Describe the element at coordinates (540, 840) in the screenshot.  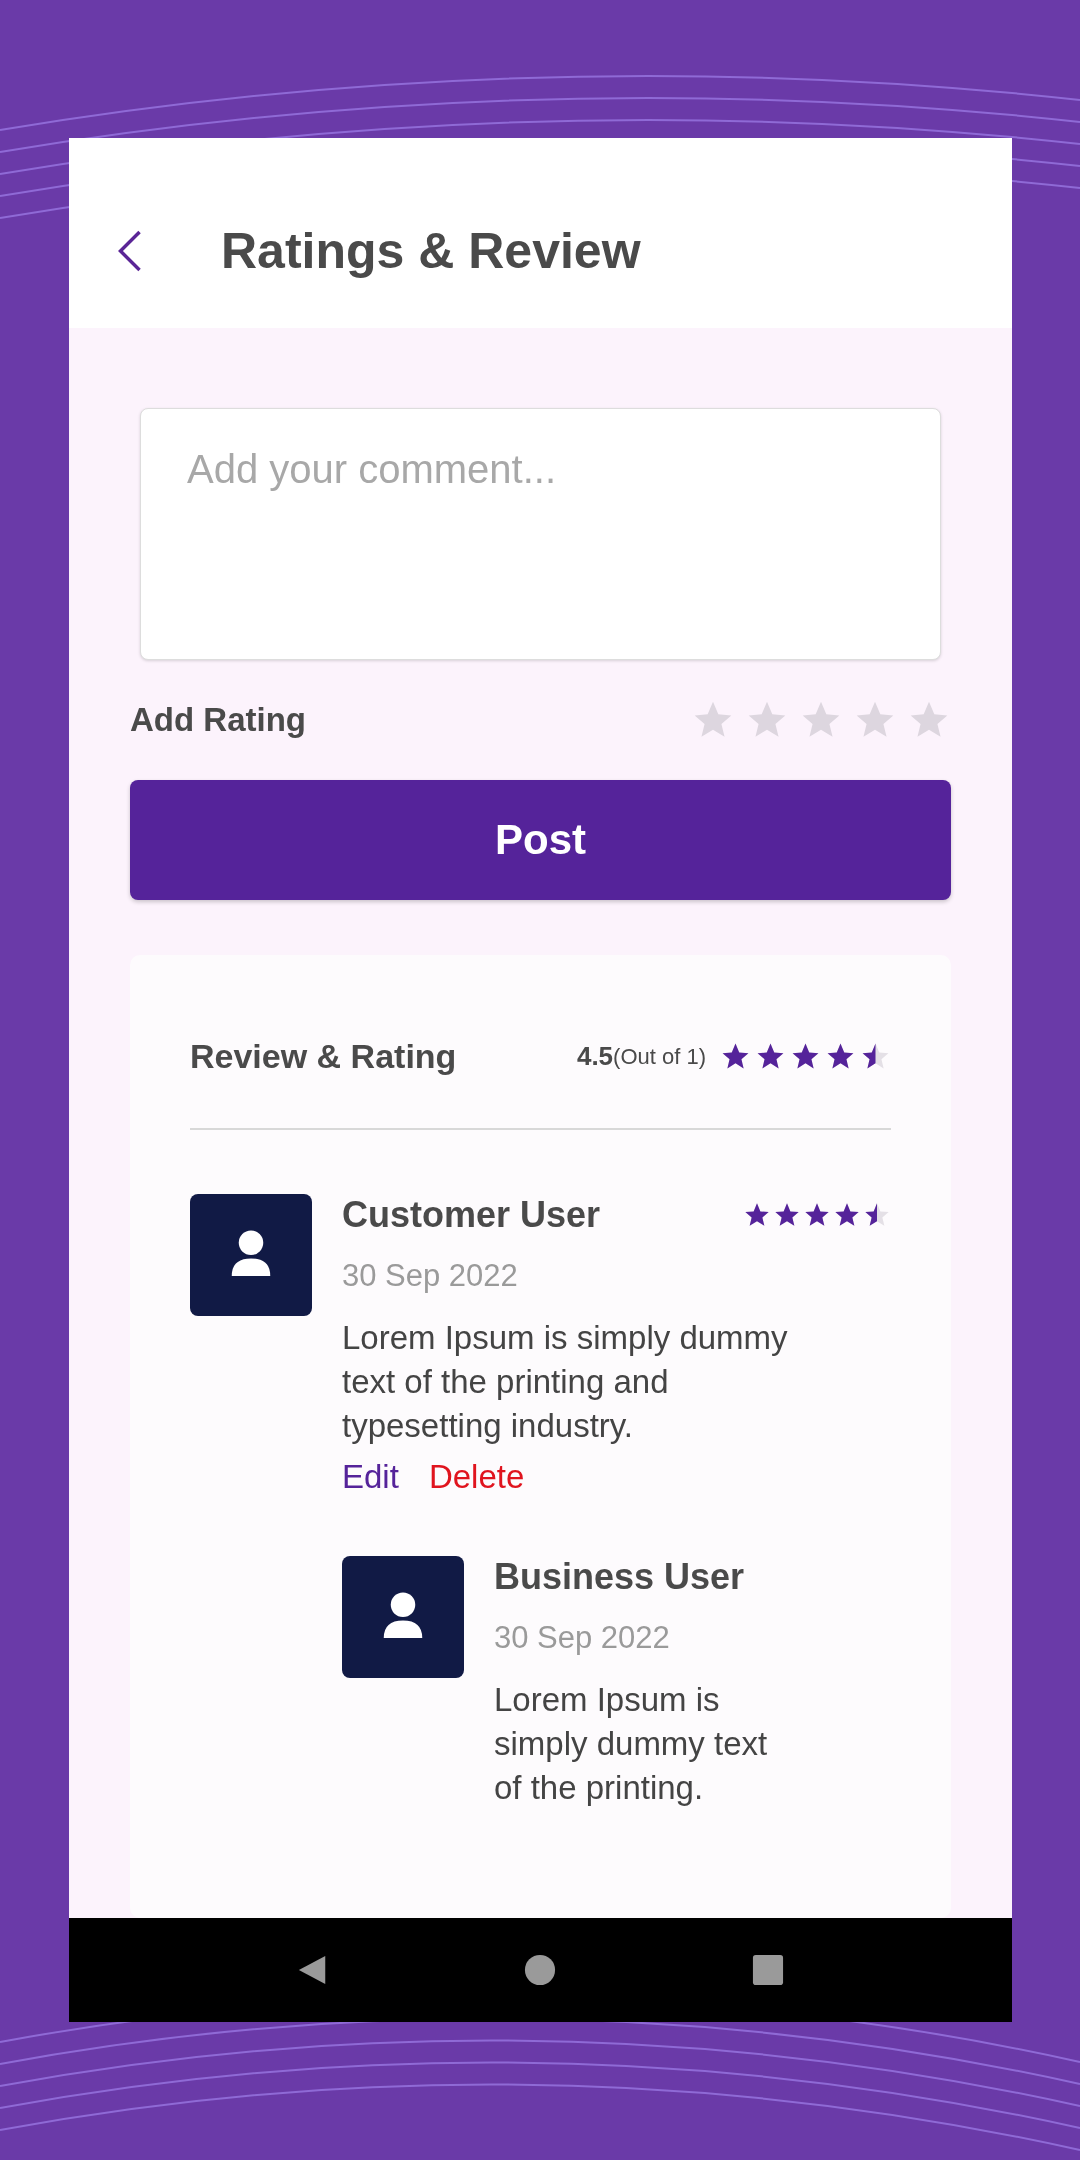
I see `post-button: Post` at that location.